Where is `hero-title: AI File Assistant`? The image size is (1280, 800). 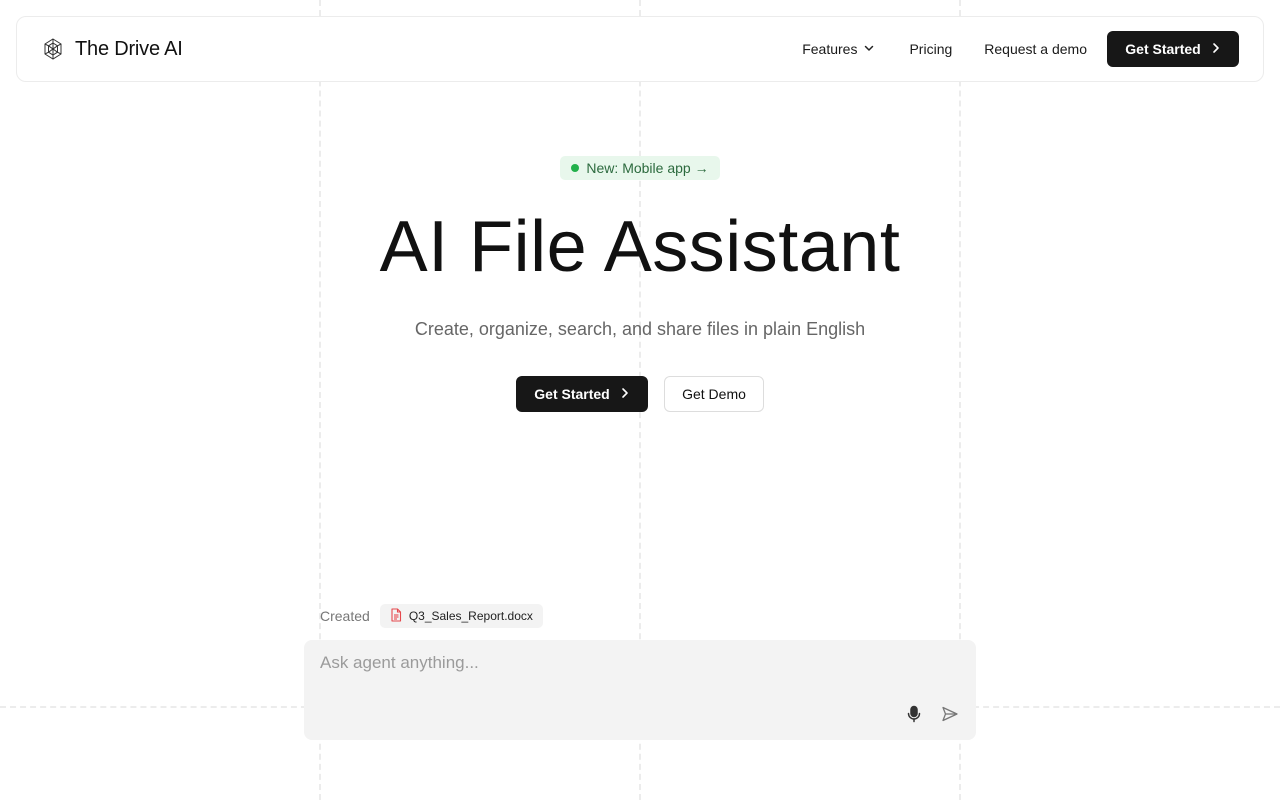 hero-title: AI File Assistant is located at coordinates (640, 247).